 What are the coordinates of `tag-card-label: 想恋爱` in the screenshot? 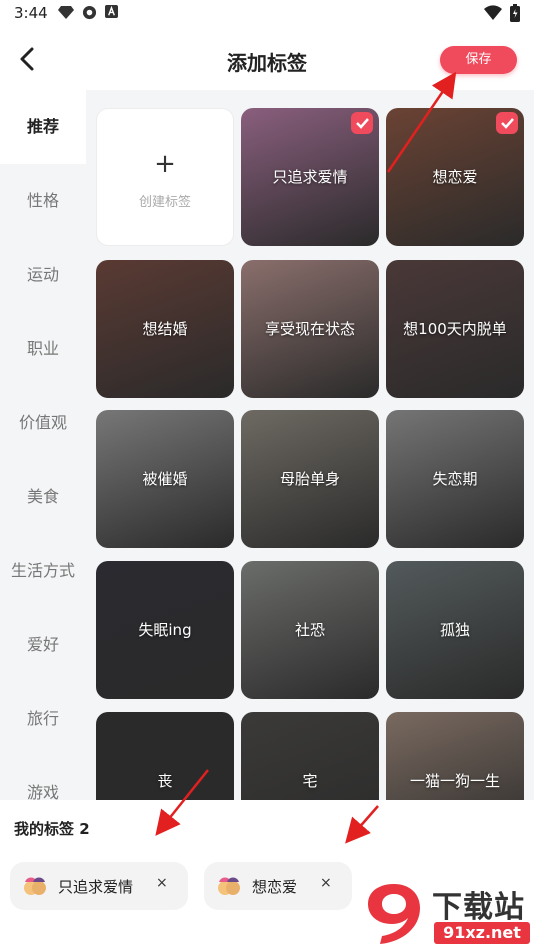 It's located at (455, 177).